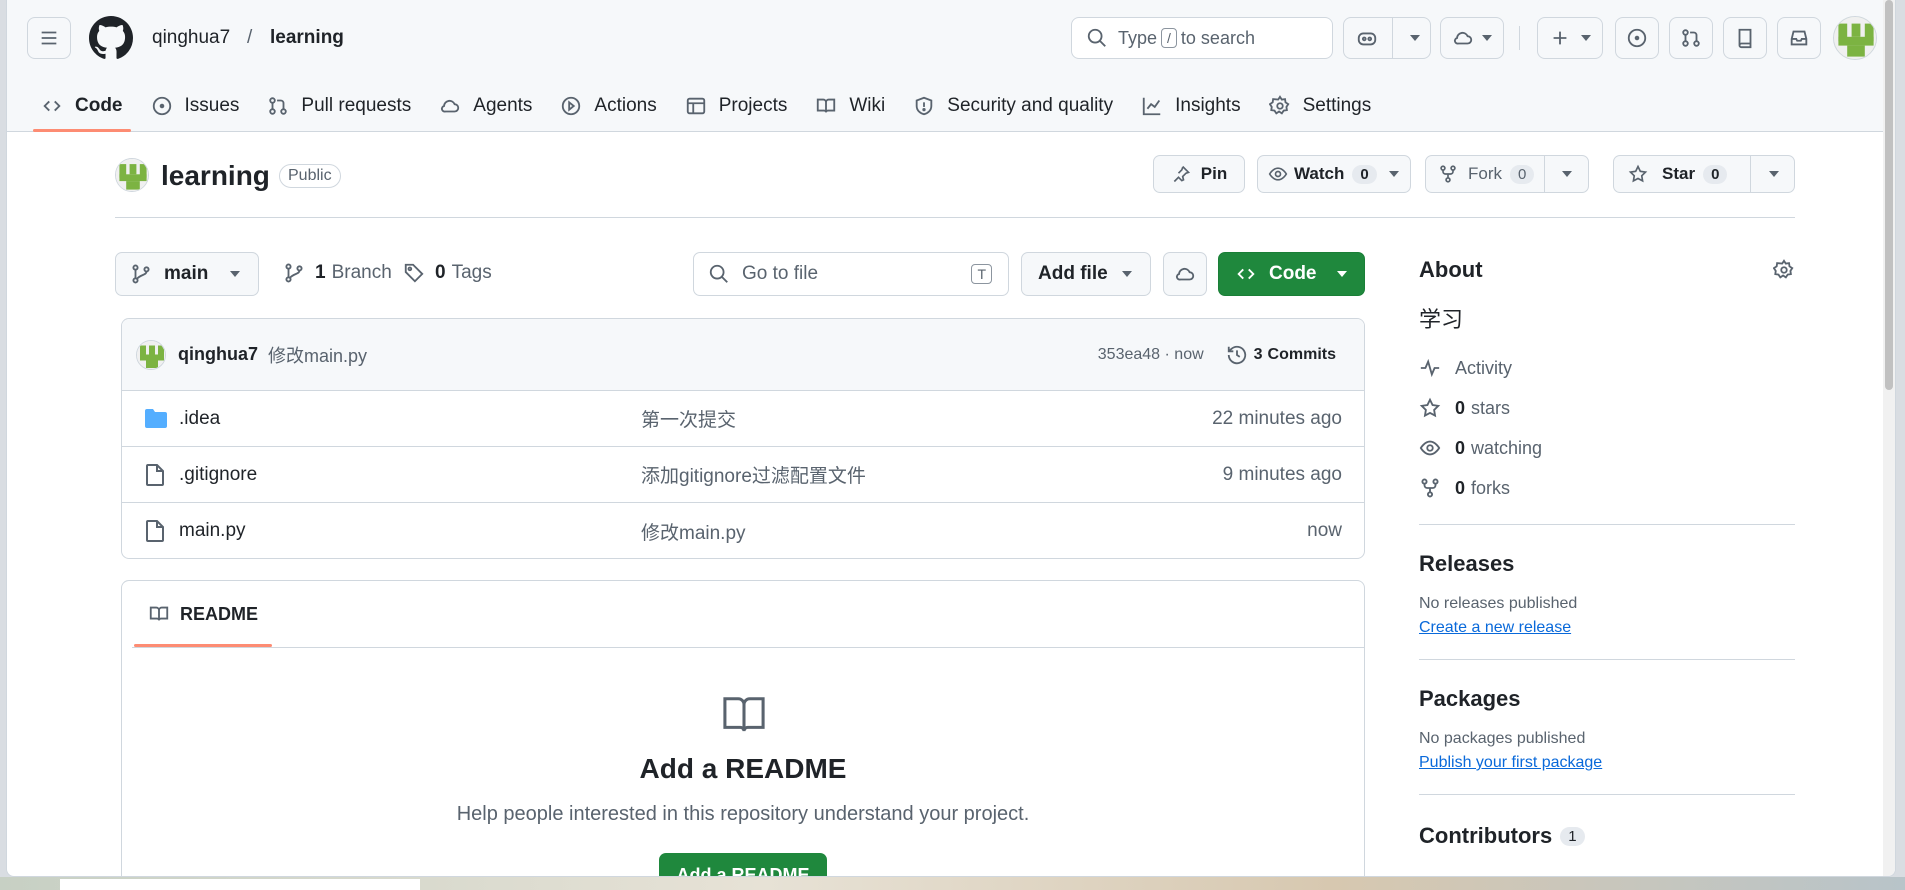 The width and height of the screenshot is (1905, 890). What do you see at coordinates (1607, 488) in the screenshot?
I see `forks-link: 0 forks` at bounding box center [1607, 488].